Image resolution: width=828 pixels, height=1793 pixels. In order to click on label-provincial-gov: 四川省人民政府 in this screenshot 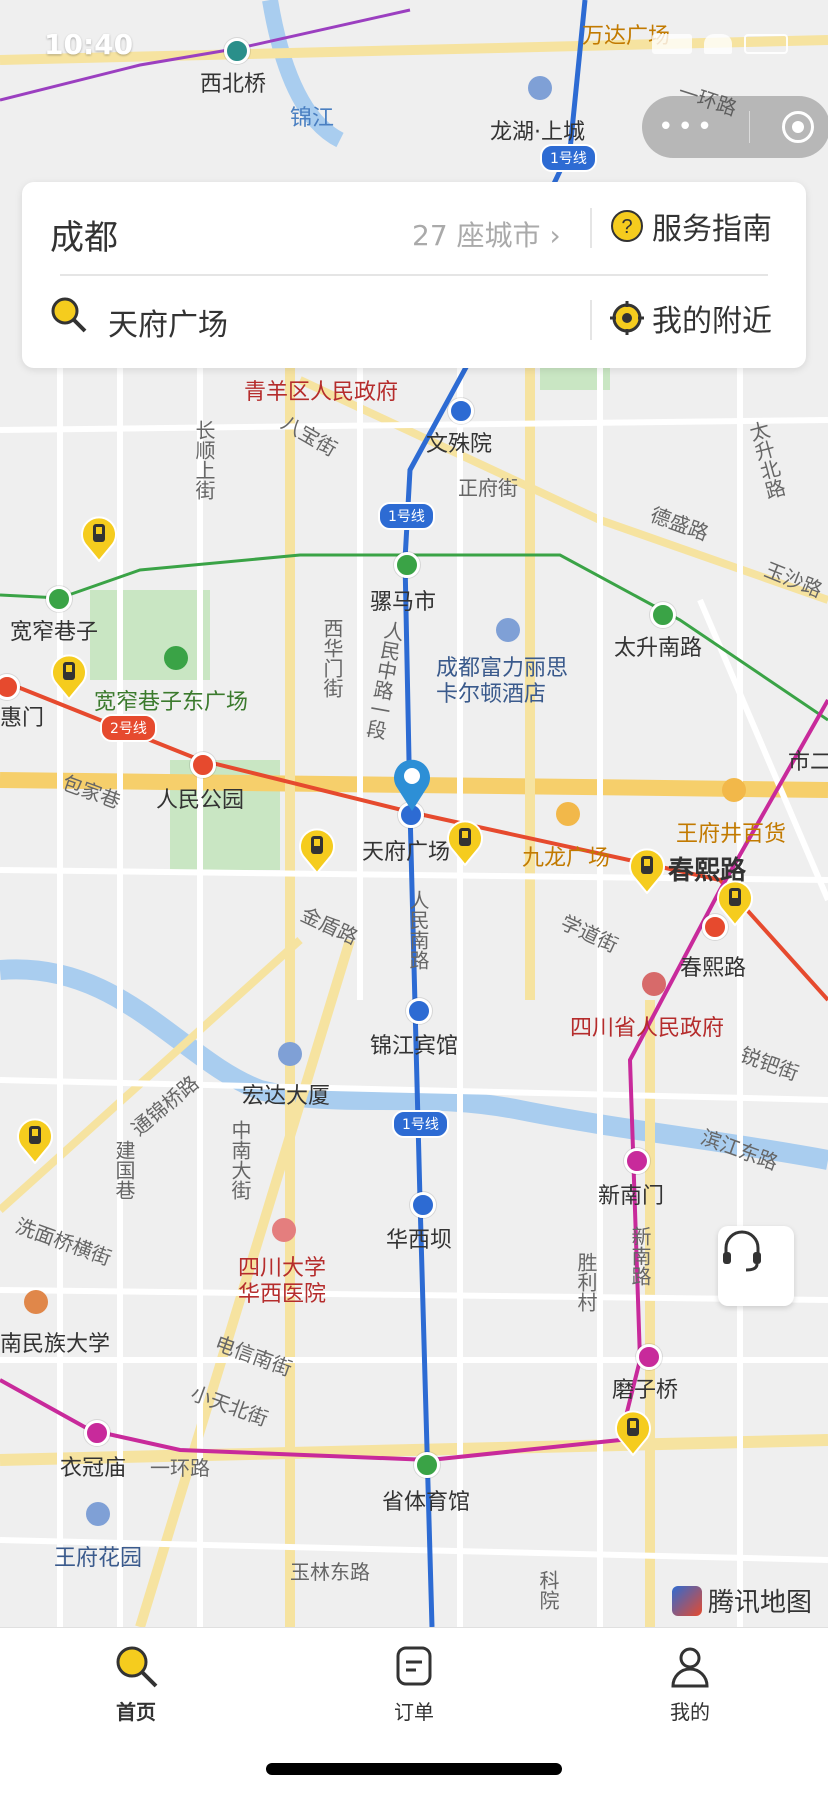, I will do `click(647, 1028)`.